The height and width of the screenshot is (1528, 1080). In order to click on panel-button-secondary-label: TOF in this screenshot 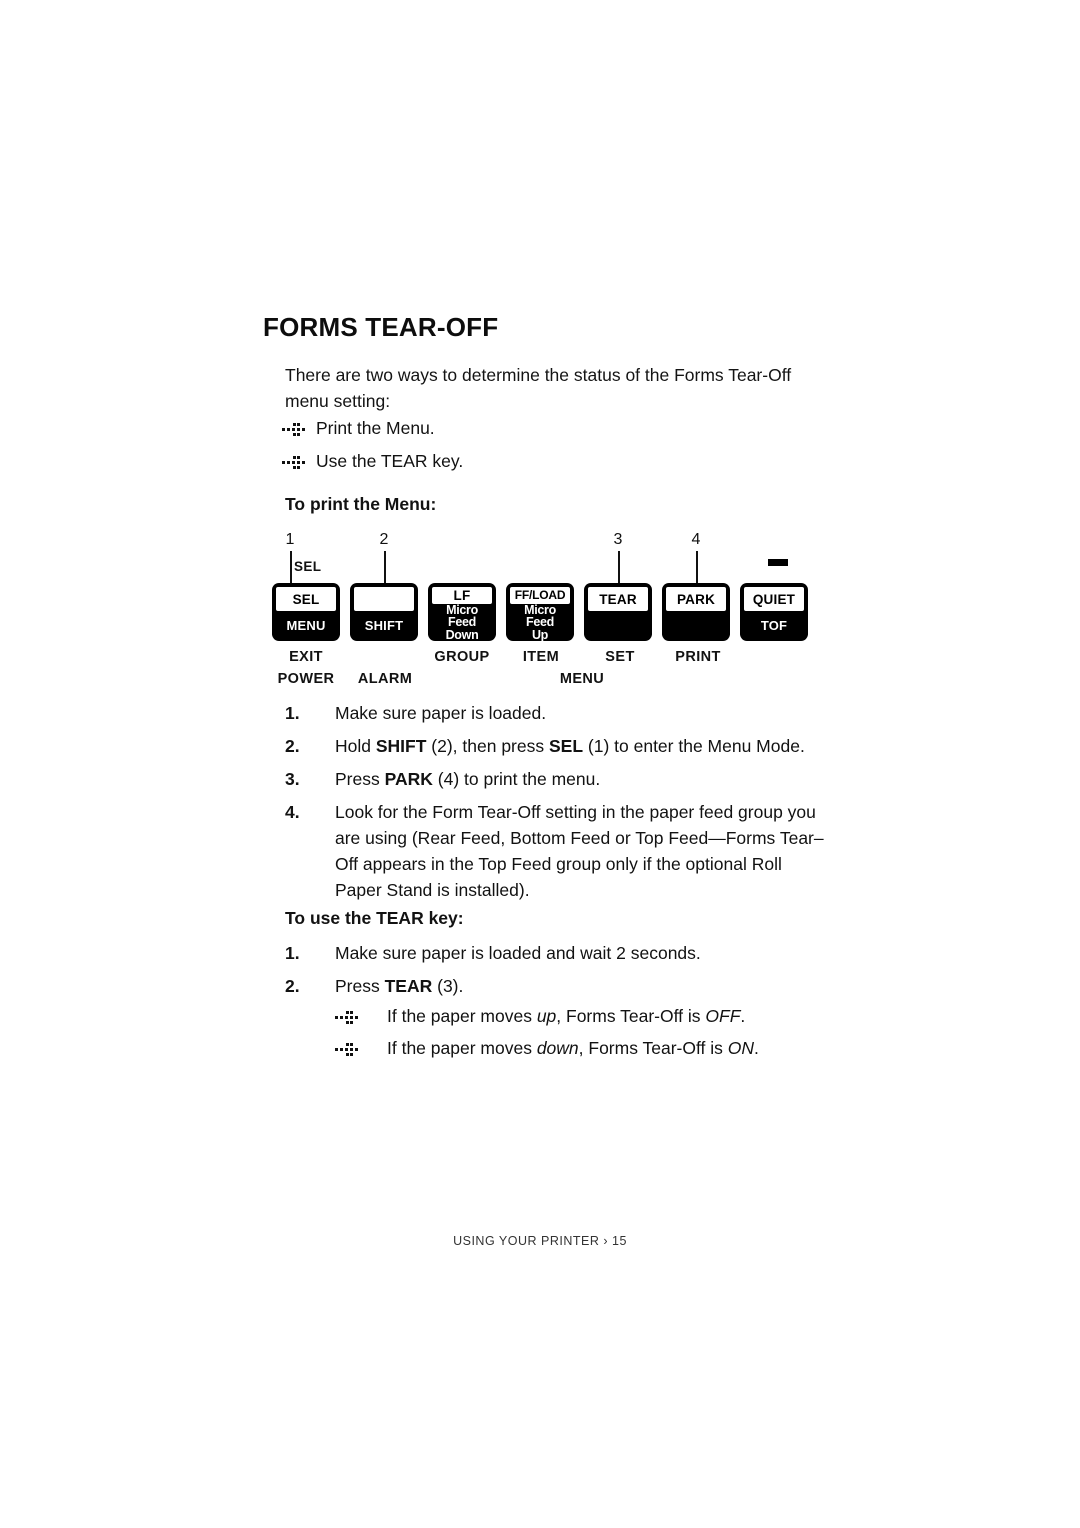, I will do `click(774, 625)`.